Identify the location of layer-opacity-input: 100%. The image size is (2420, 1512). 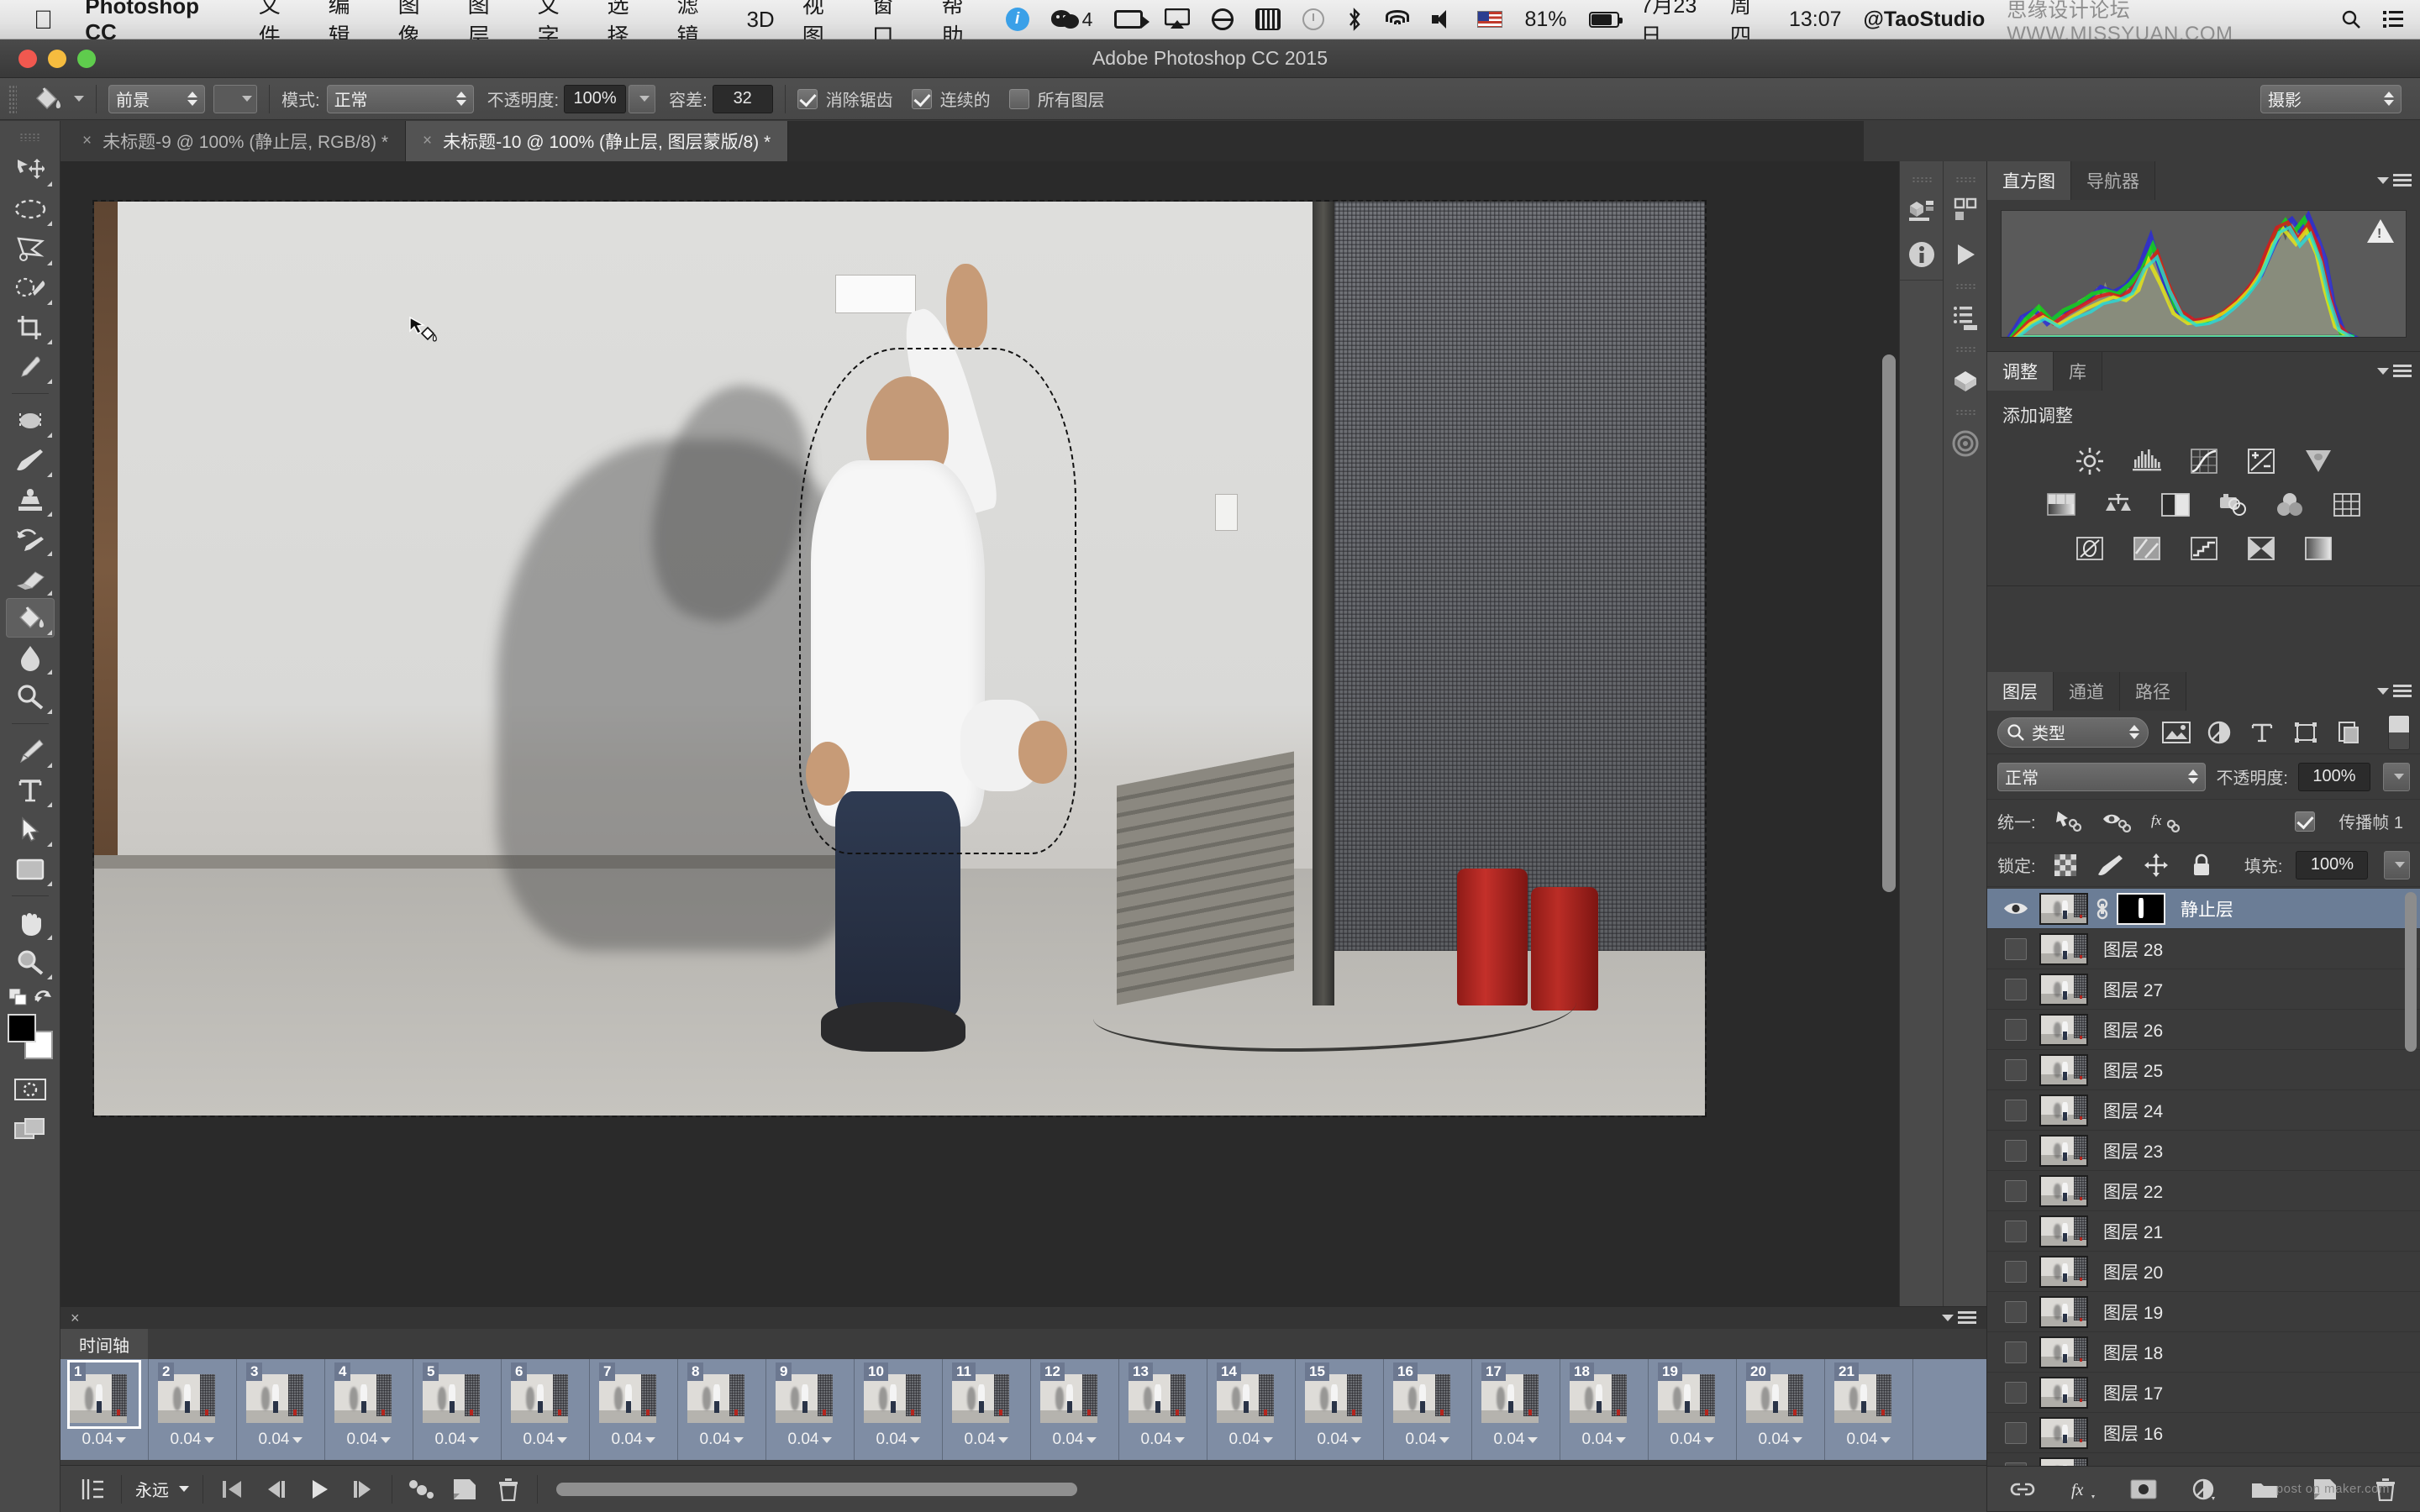
(2334, 776).